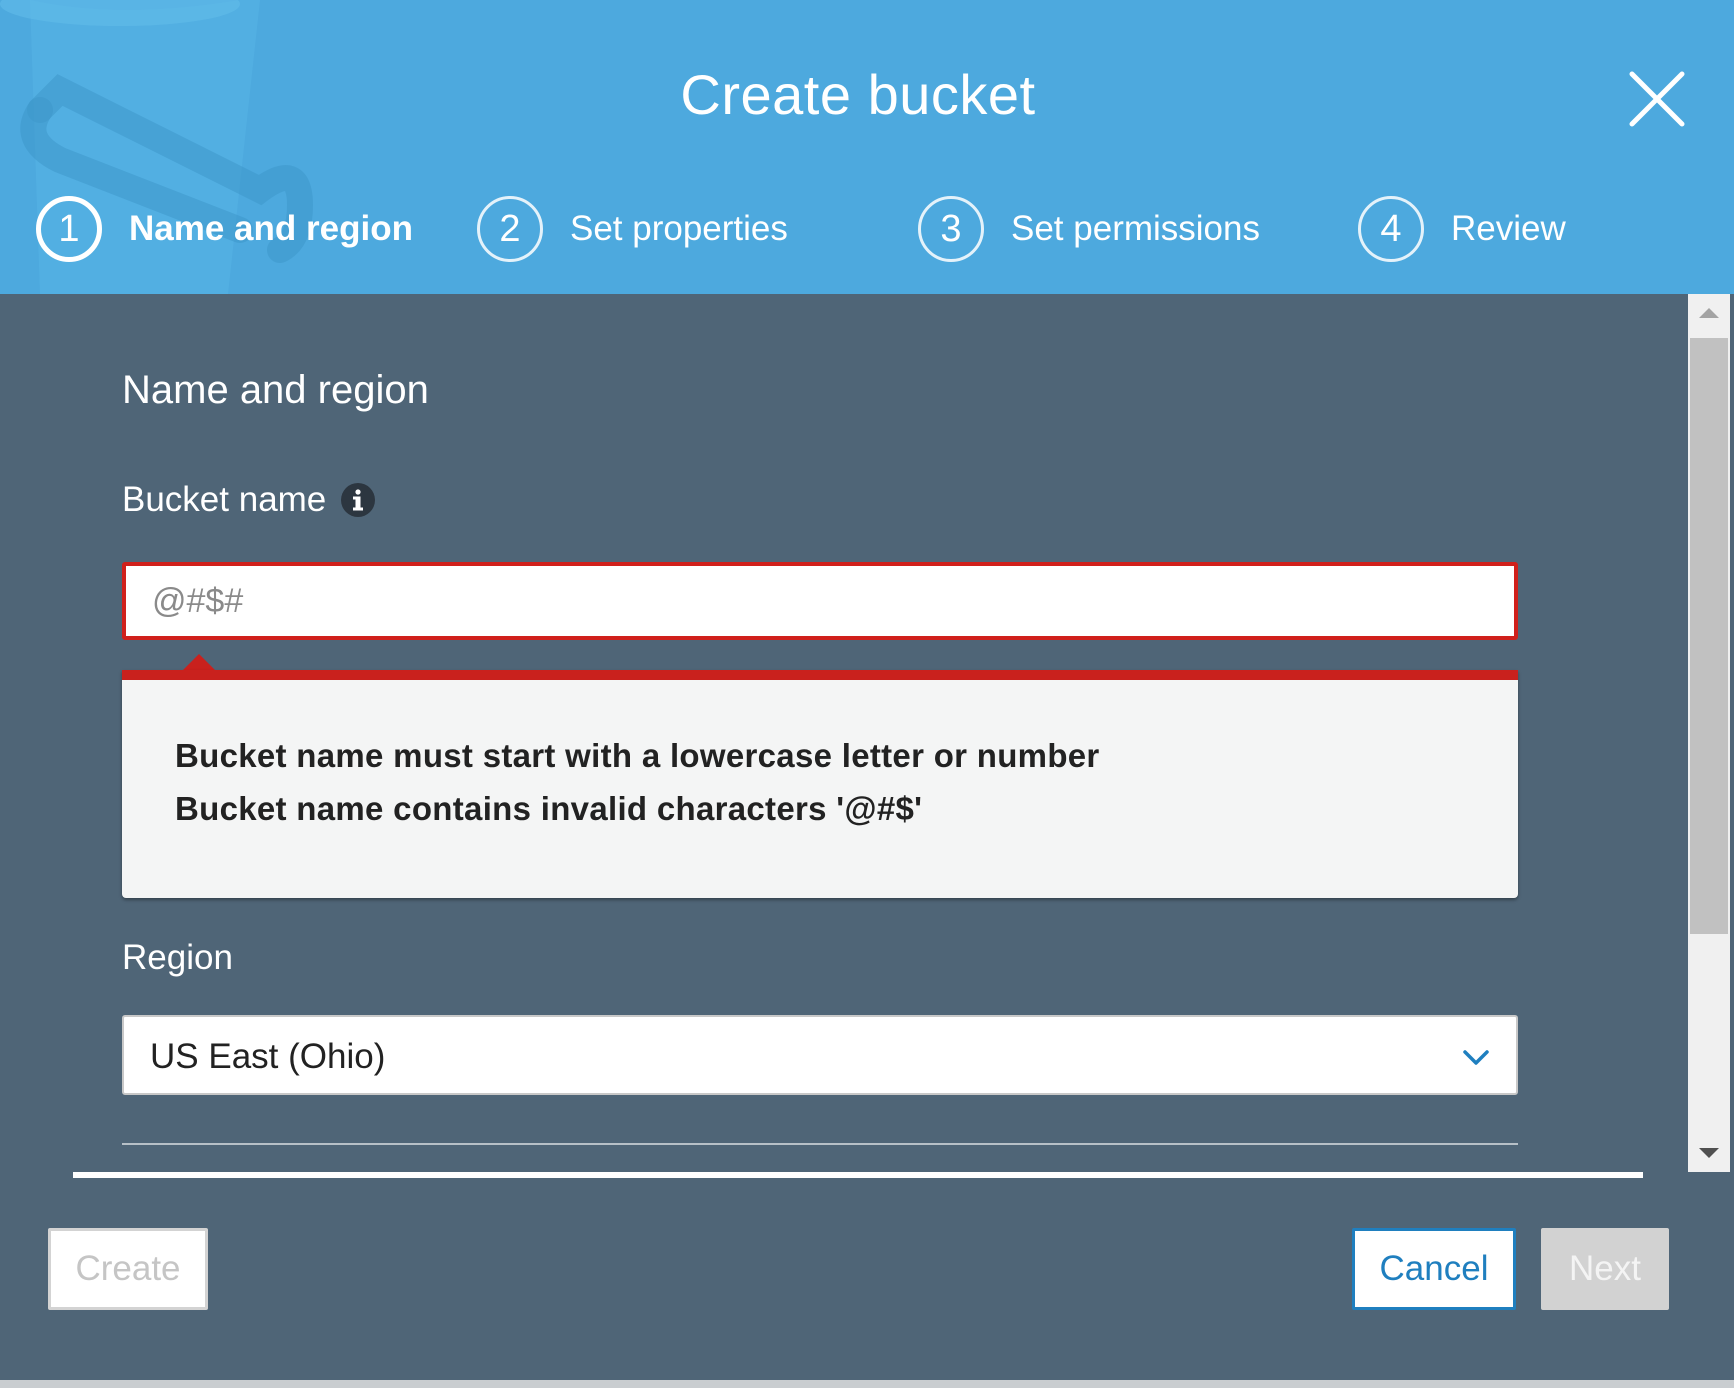  Describe the element at coordinates (1508, 228) in the screenshot. I see `step-label: Review` at that location.